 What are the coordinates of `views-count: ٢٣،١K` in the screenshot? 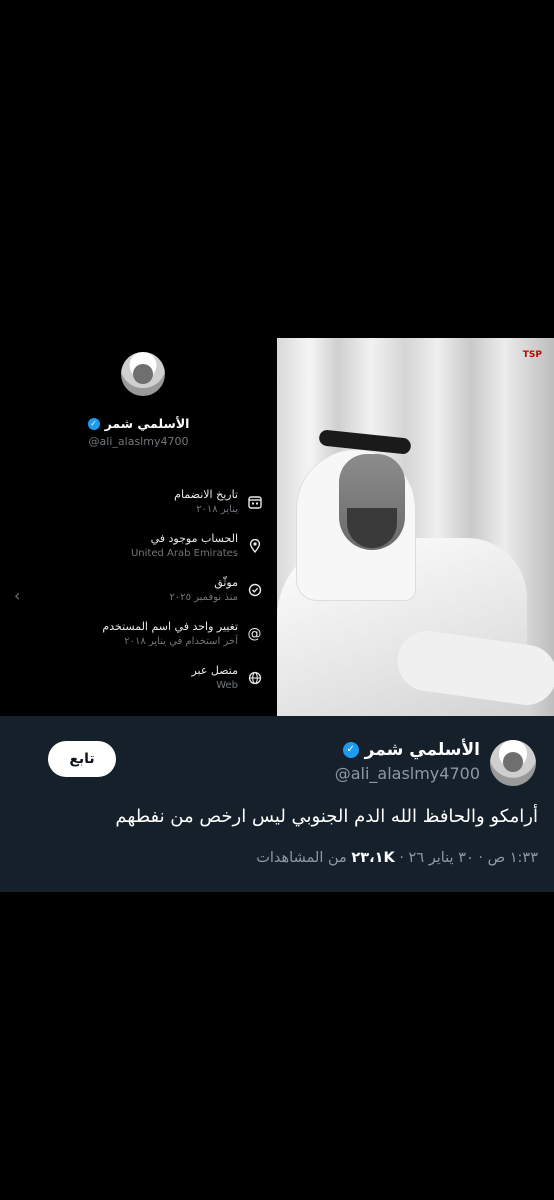 It's located at (373, 858).